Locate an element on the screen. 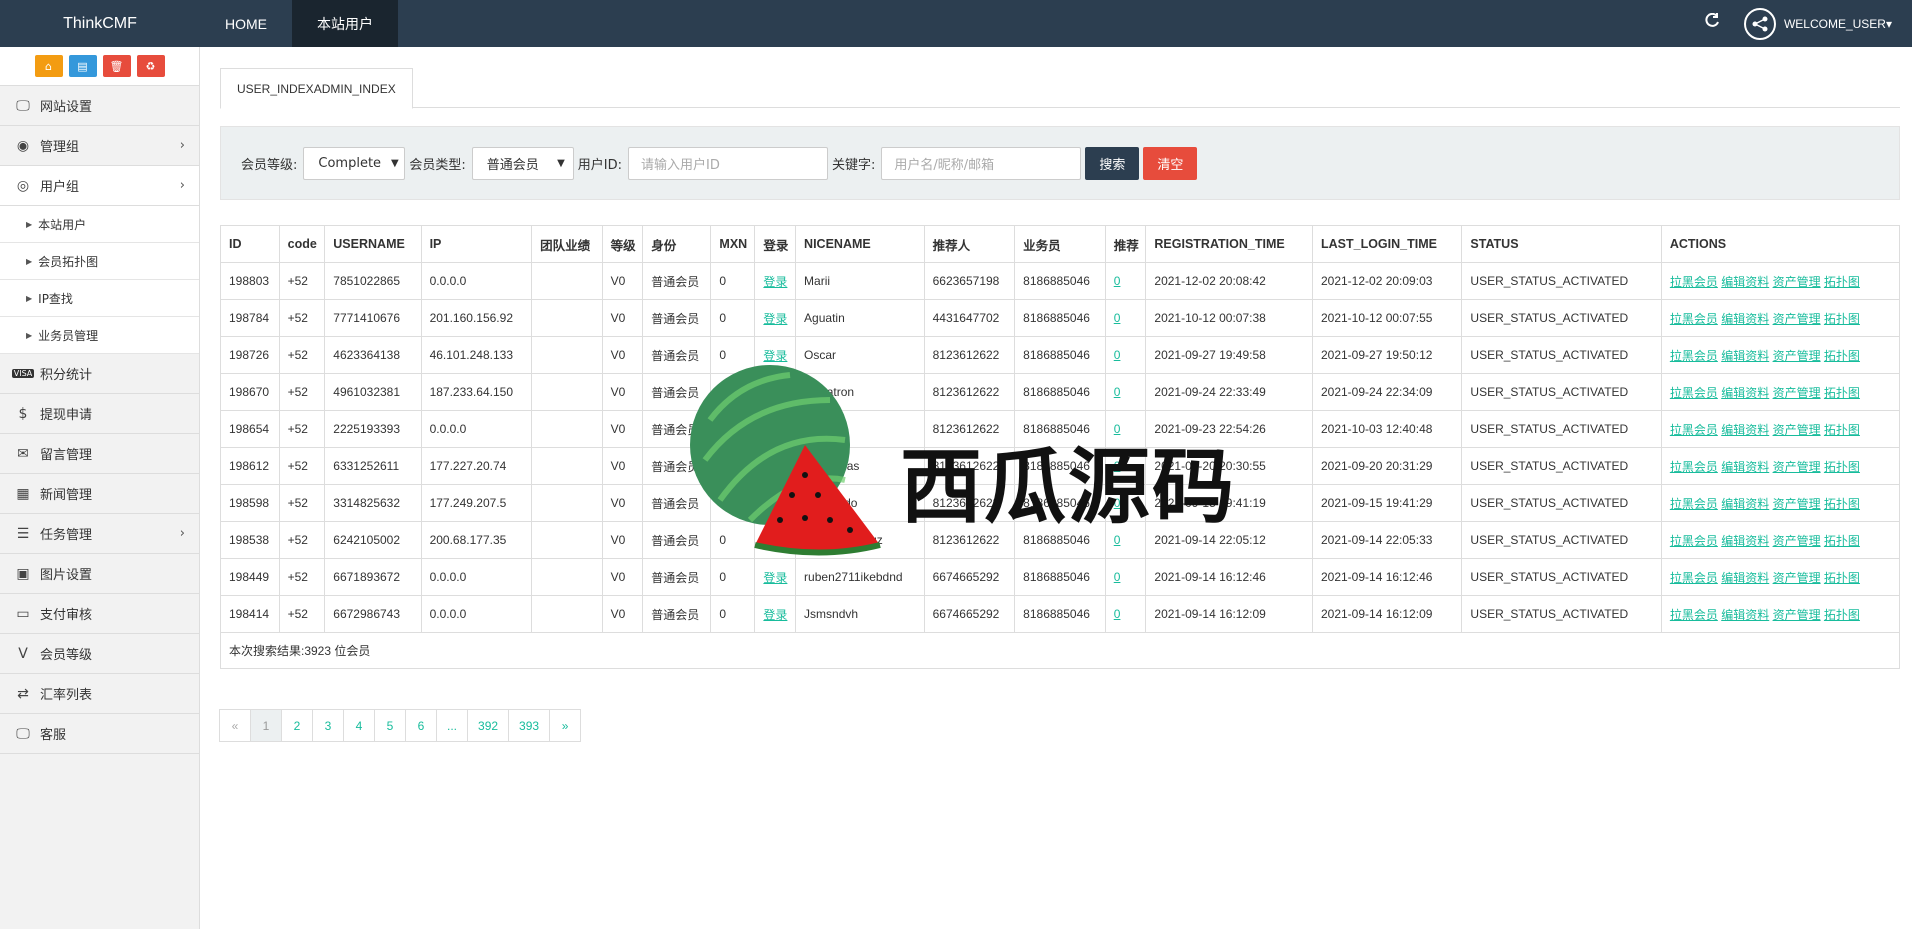 The image size is (1912, 929). uid-input: 请输入用户ID is located at coordinates (728, 163).